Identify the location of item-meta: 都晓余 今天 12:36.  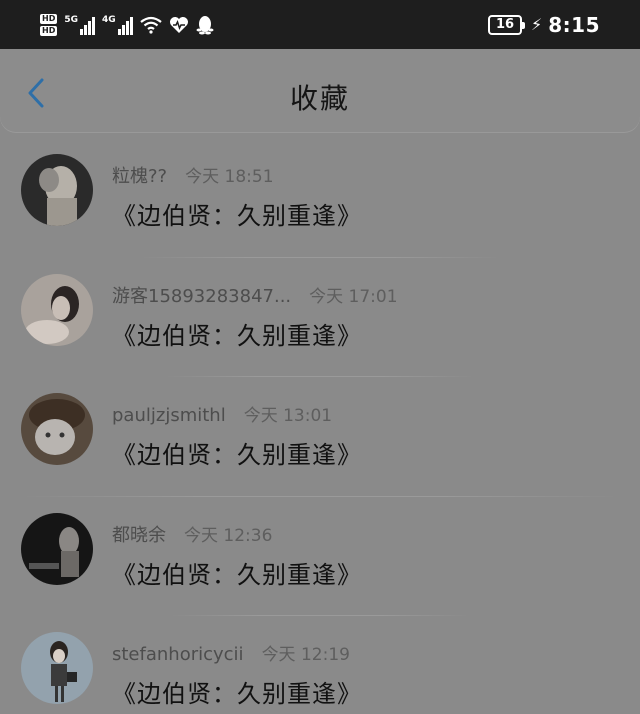
(192, 534).